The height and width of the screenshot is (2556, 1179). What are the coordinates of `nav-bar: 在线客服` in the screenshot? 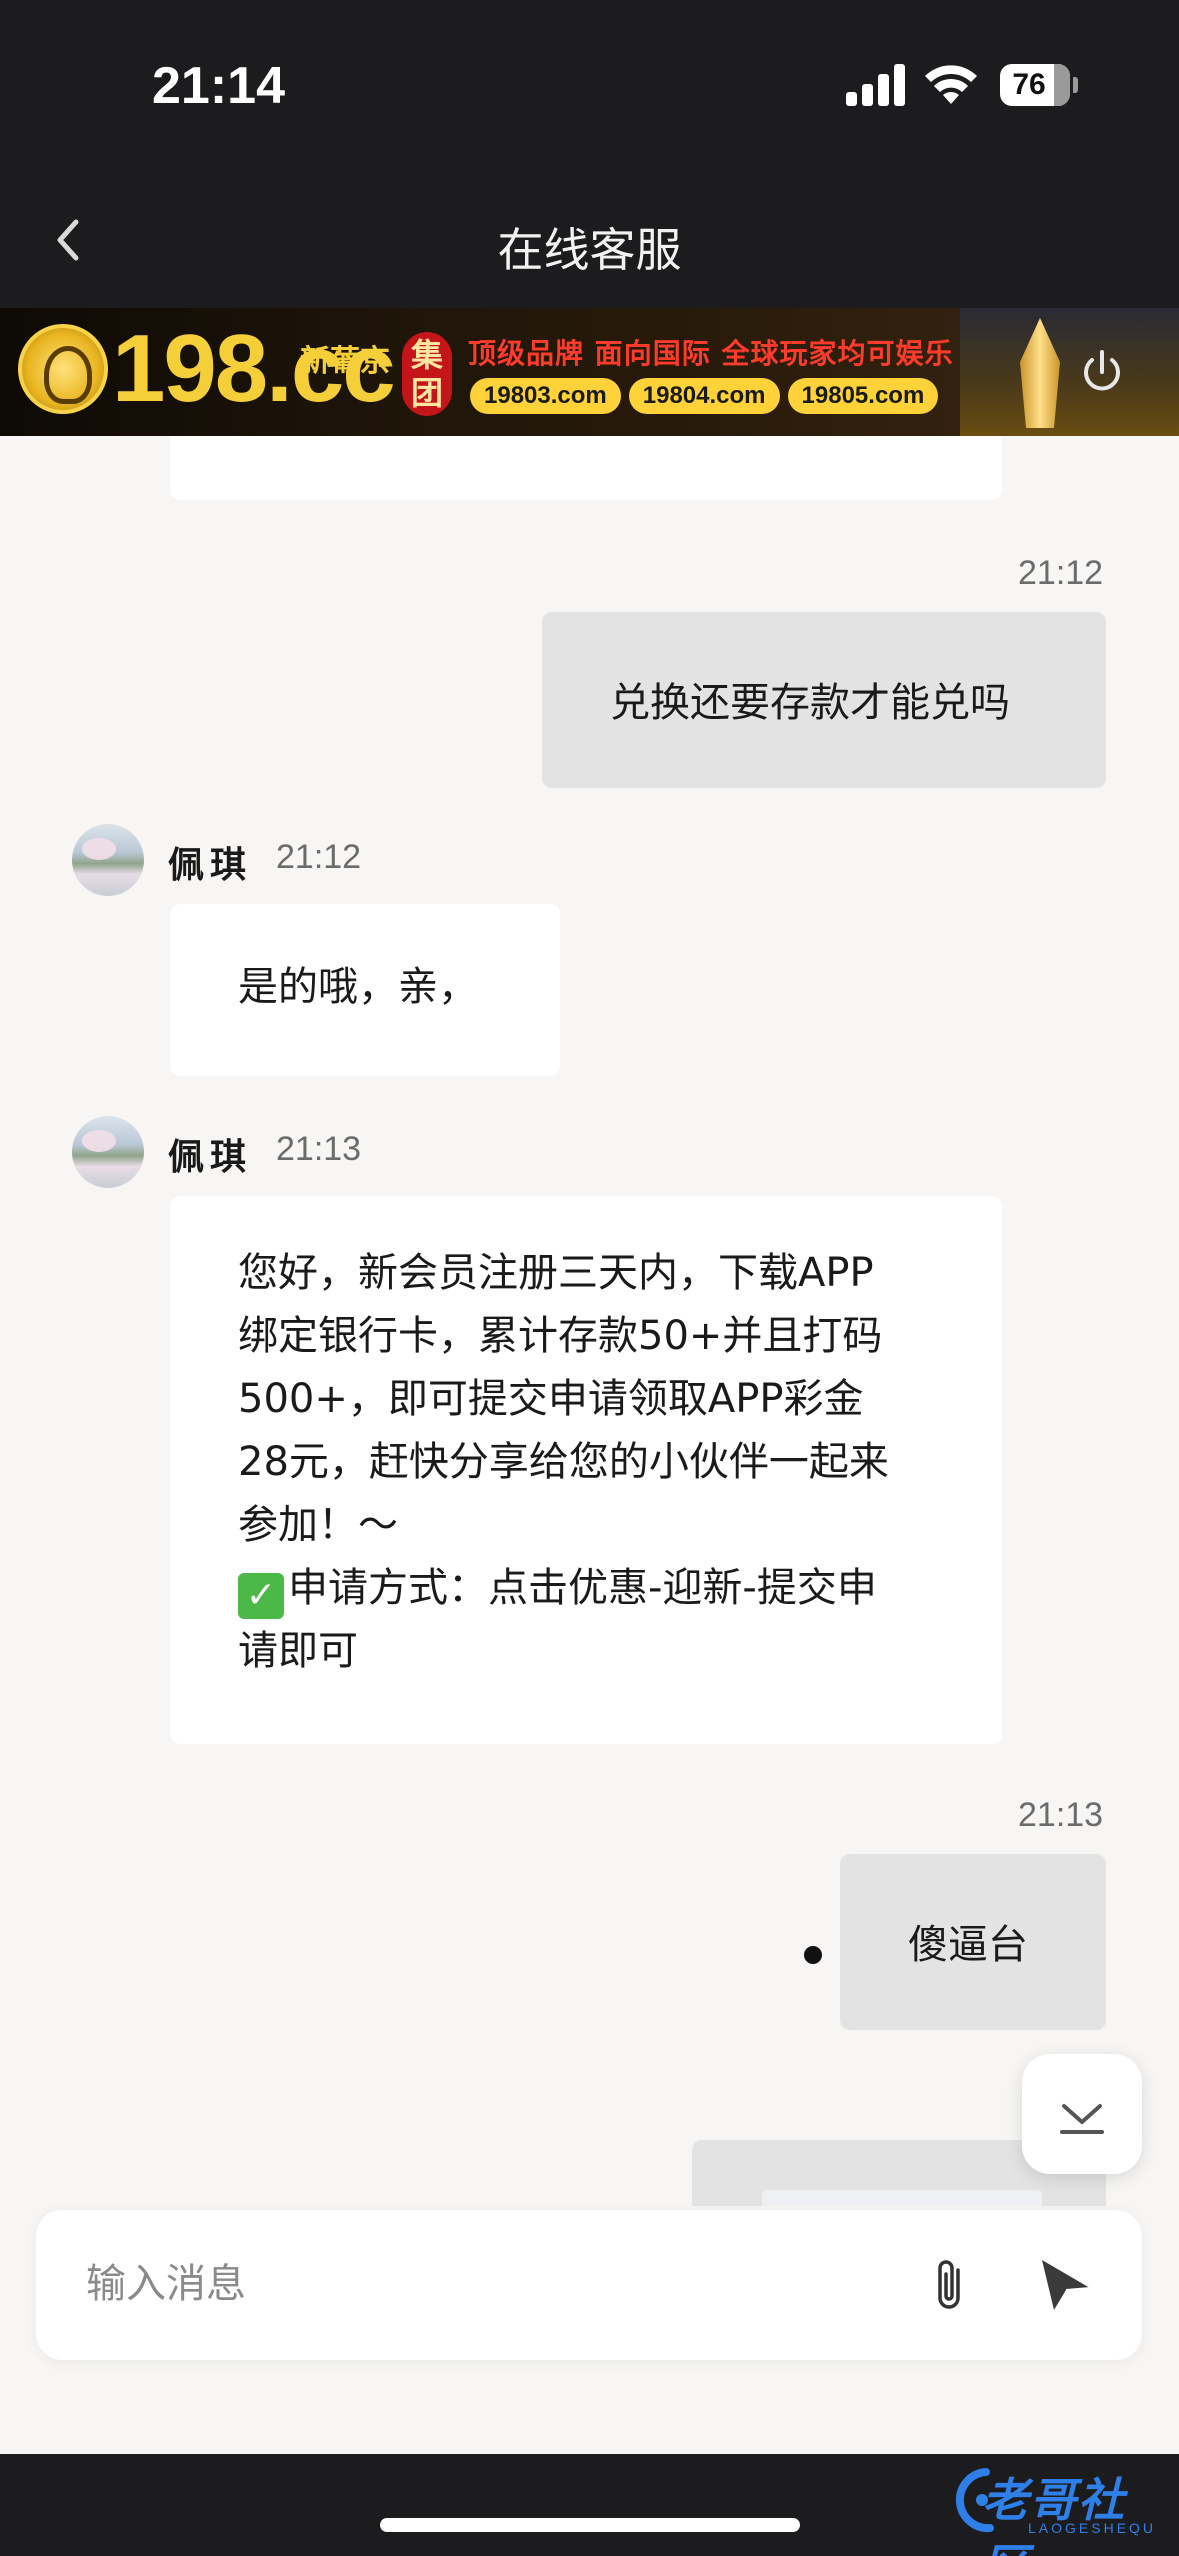 It's located at (589, 244).